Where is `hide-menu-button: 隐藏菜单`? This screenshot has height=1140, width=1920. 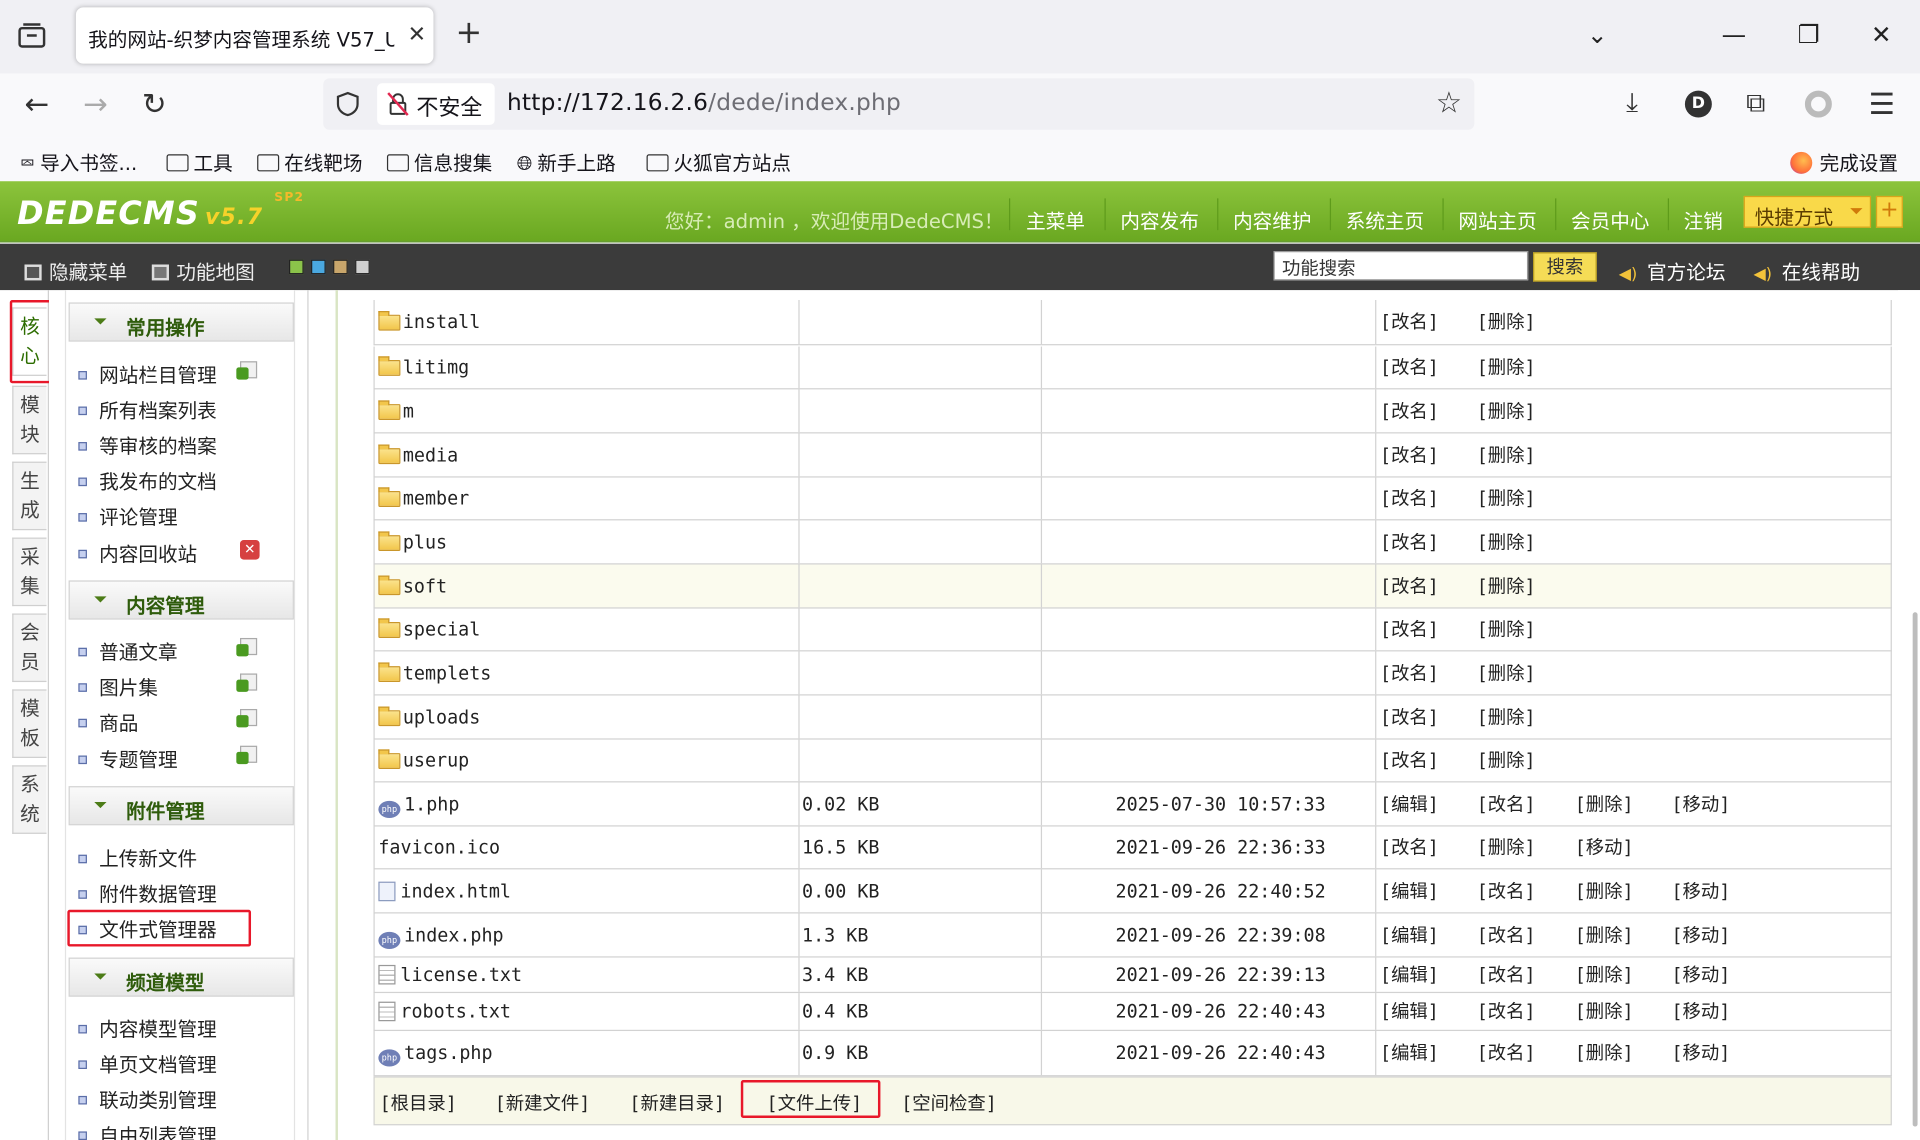
hide-menu-button: 隐藏菜单 is located at coordinates (75, 270).